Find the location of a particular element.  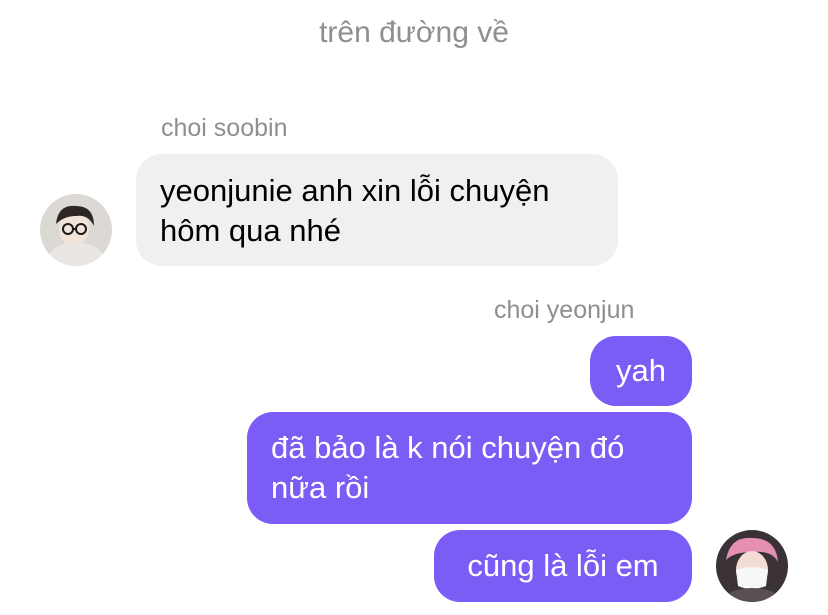

message-bubble-yeonjun-3: cũng là lỗi em is located at coordinates (563, 566).